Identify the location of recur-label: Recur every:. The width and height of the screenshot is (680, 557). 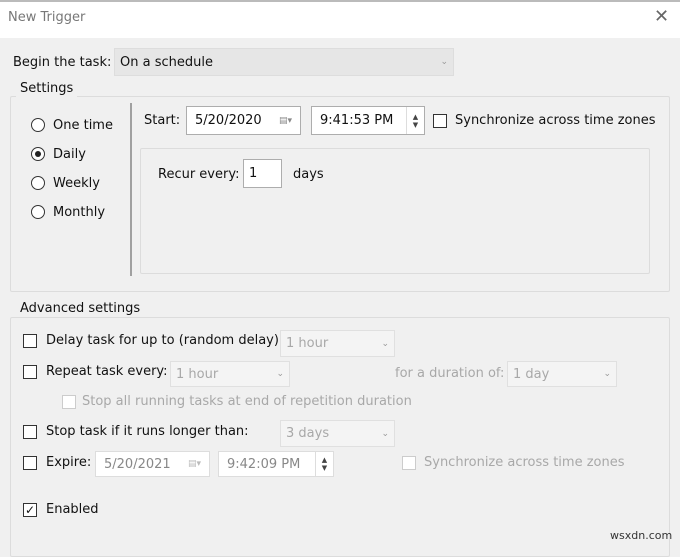
(199, 174).